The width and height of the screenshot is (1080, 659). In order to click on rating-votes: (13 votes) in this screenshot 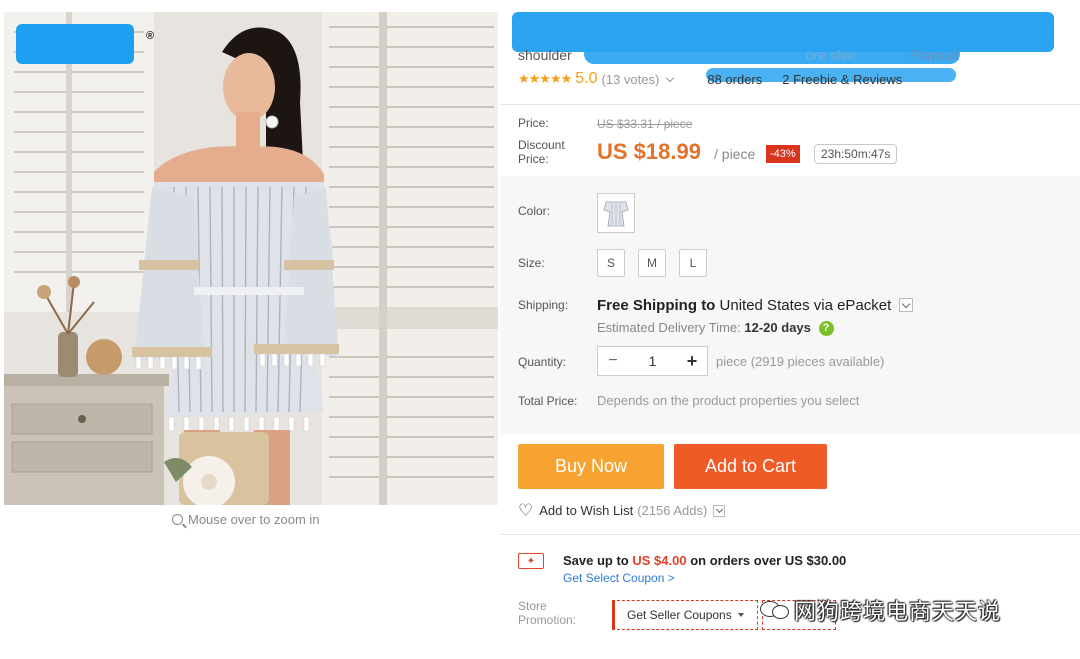, I will do `click(631, 79)`.